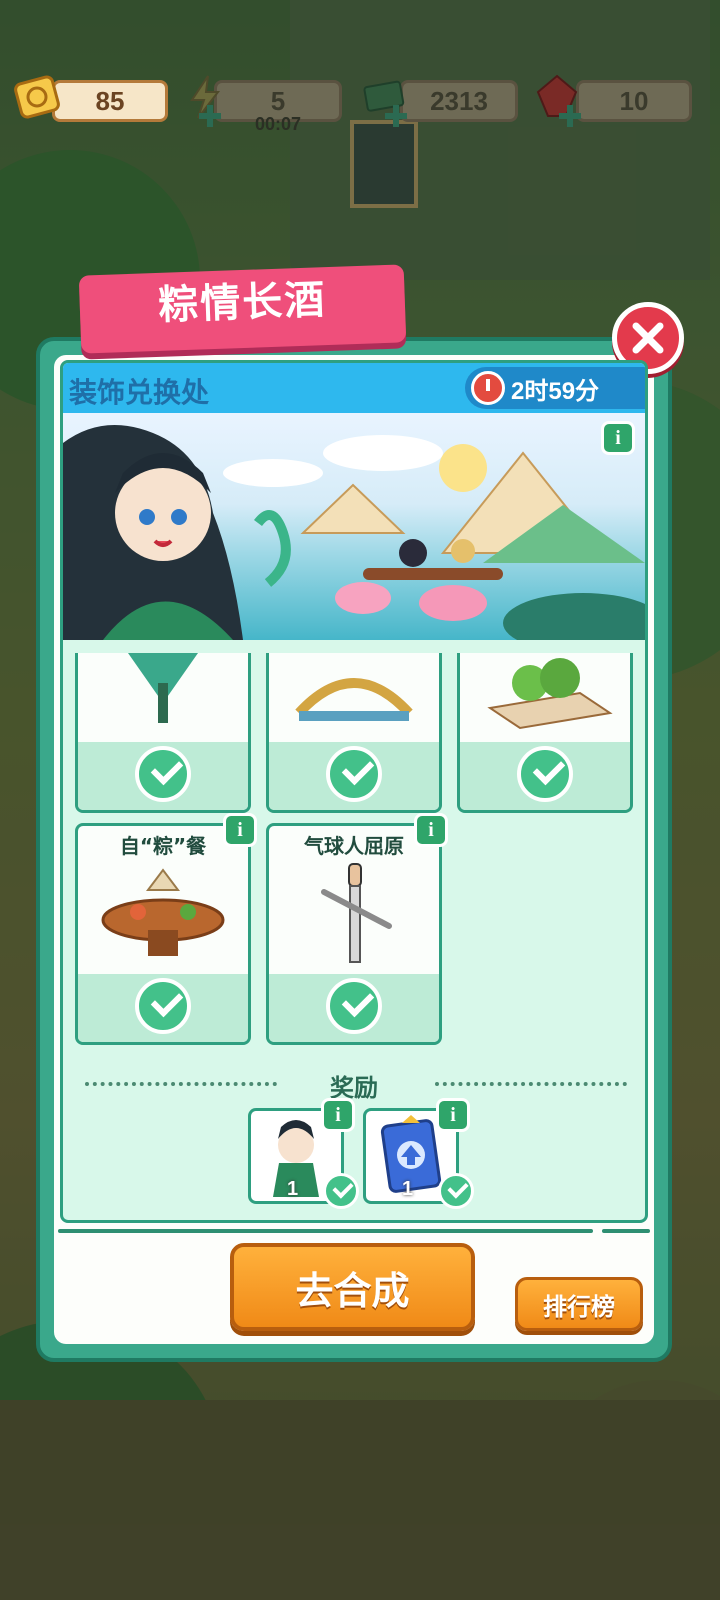 The width and height of the screenshot is (720, 1600). Describe the element at coordinates (459, 101) in the screenshot. I see `cash-counter: 2313` at that location.